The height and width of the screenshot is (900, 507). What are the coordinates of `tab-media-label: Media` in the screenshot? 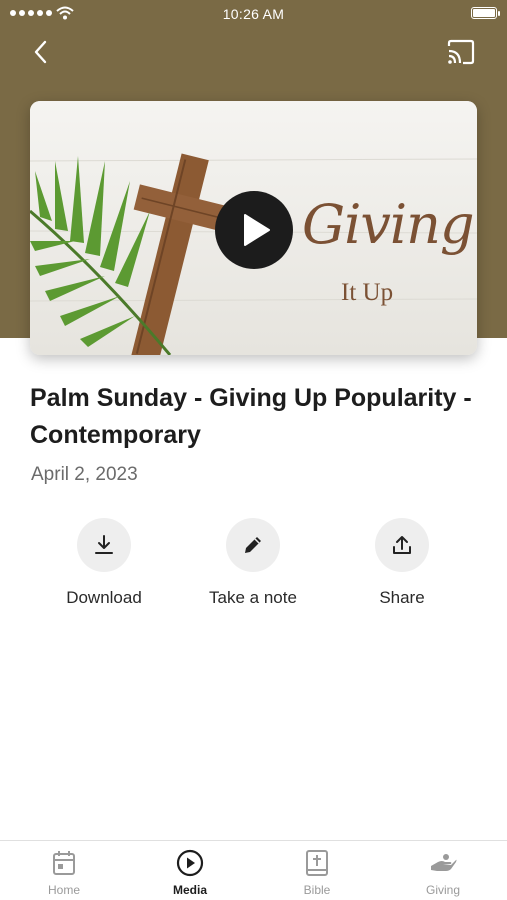 It's located at (189, 890).